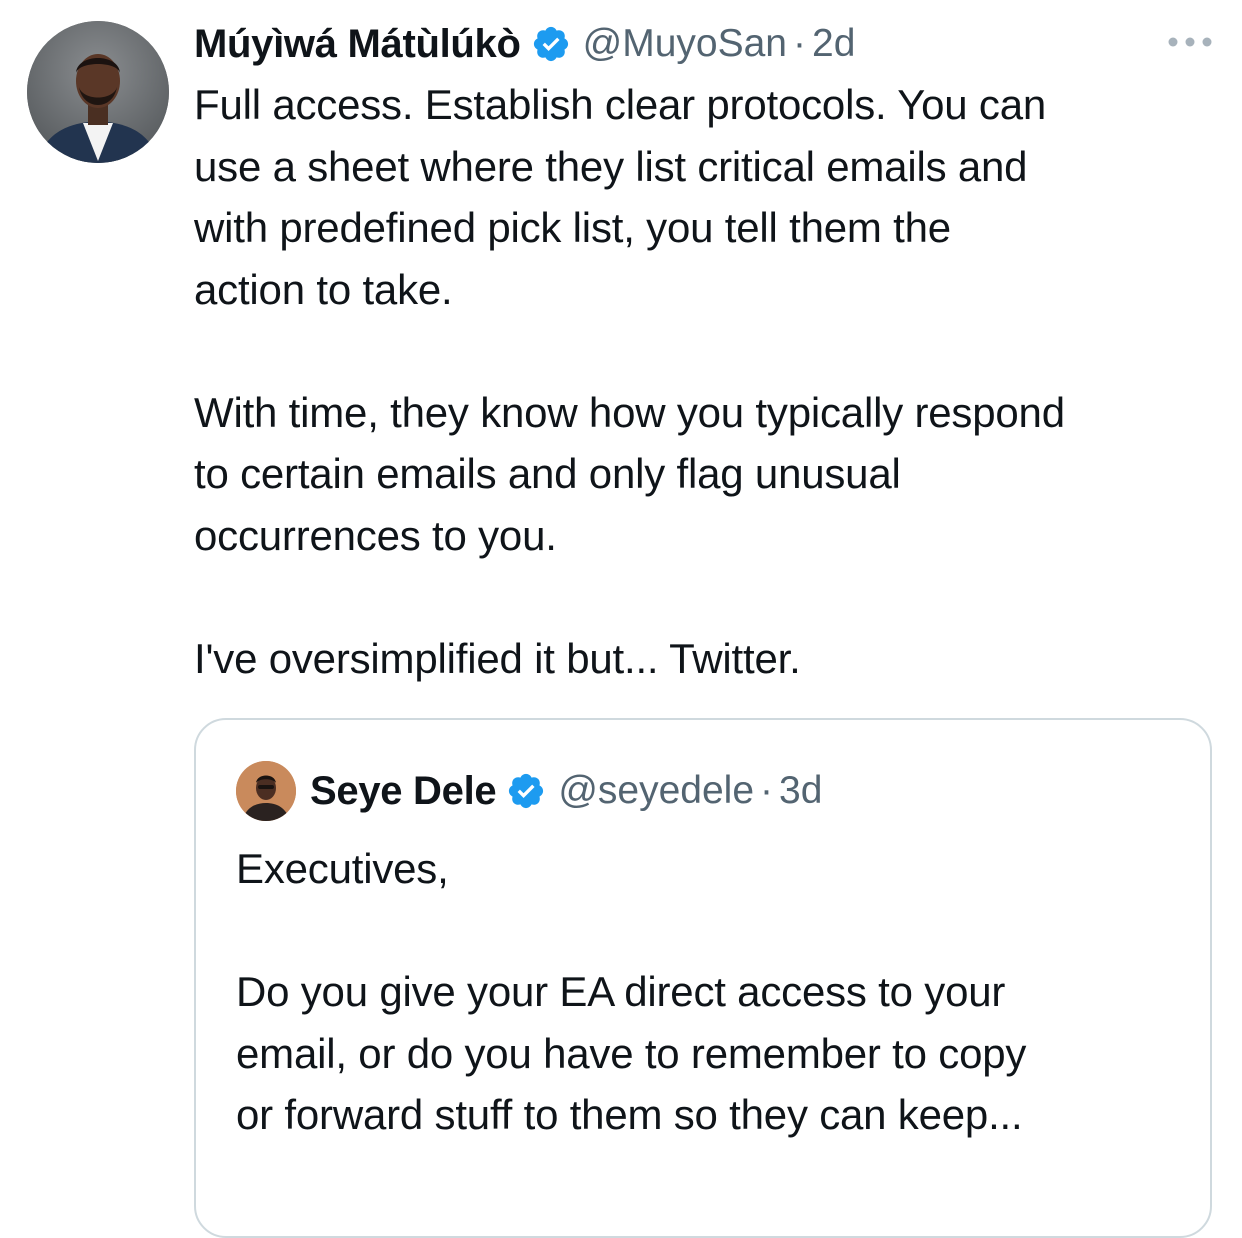 This screenshot has height=1238, width=1242. What do you see at coordinates (266, 791) in the screenshot?
I see `quoted-author-avatar` at bounding box center [266, 791].